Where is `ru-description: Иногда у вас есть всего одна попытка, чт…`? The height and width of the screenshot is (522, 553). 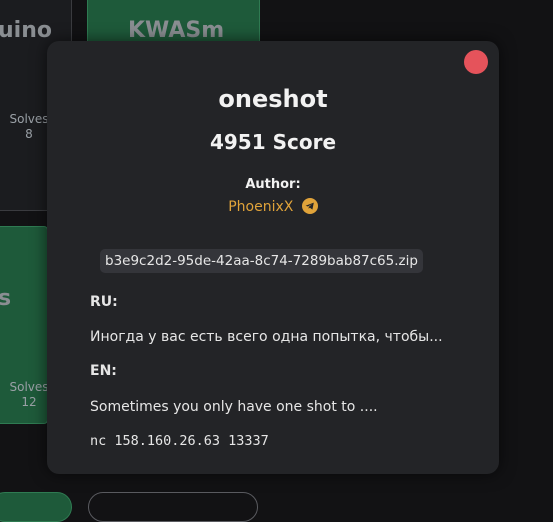 ru-description: Иногда у вас есть всего одна попытка, чт… is located at coordinates (266, 337).